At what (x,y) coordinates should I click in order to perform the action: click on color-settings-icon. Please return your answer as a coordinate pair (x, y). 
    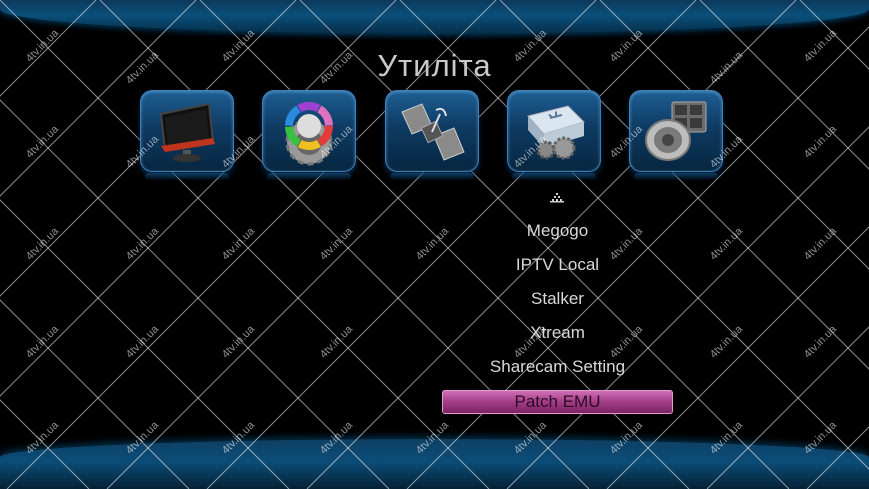
    Looking at the image, I should click on (309, 134).